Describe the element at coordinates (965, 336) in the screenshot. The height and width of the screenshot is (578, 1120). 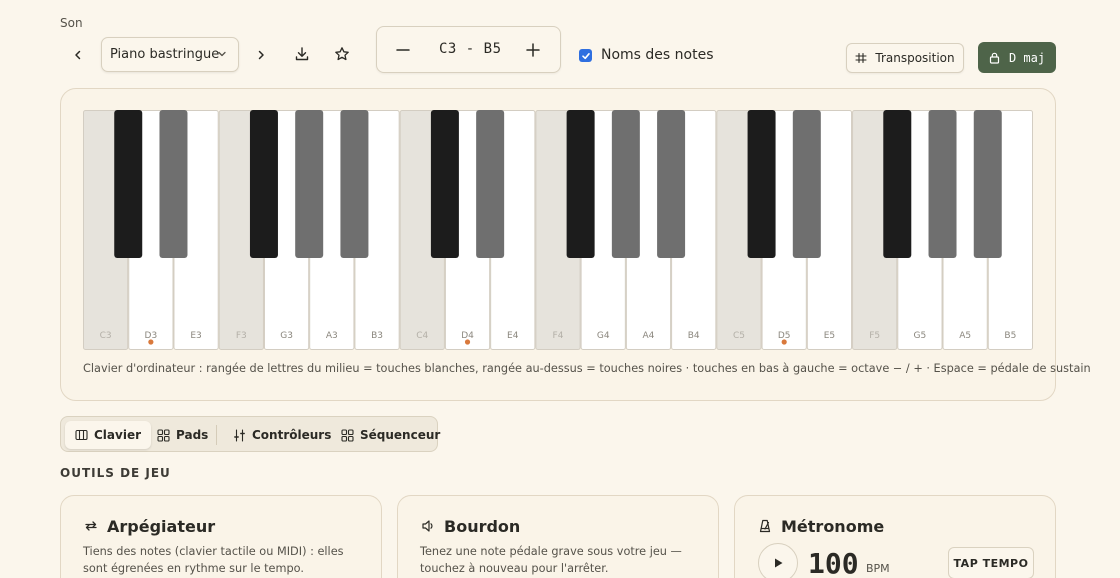
I see `note-label: A5` at that location.